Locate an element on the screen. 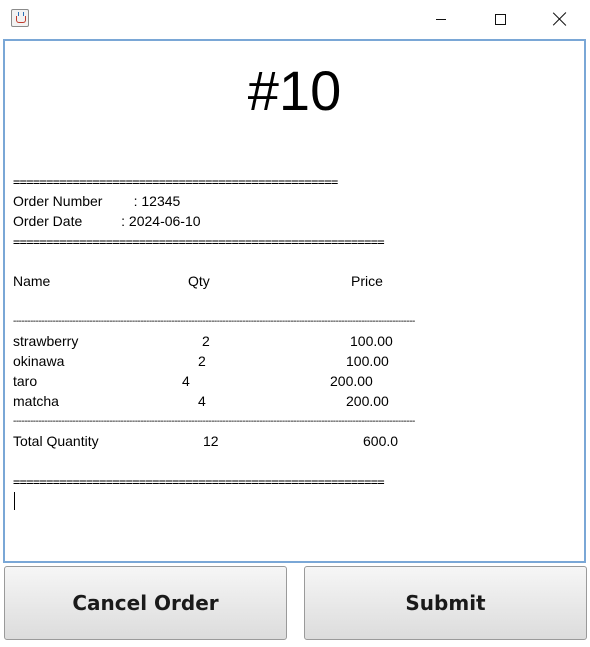 The width and height of the screenshot is (590, 647). total-qty: 12 is located at coordinates (211, 441).